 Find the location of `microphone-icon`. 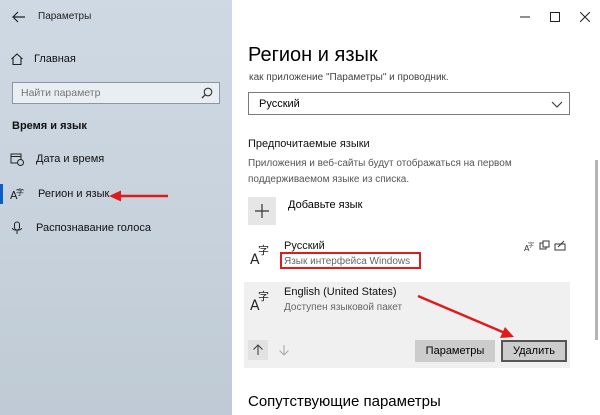

microphone-icon is located at coordinates (17, 227).